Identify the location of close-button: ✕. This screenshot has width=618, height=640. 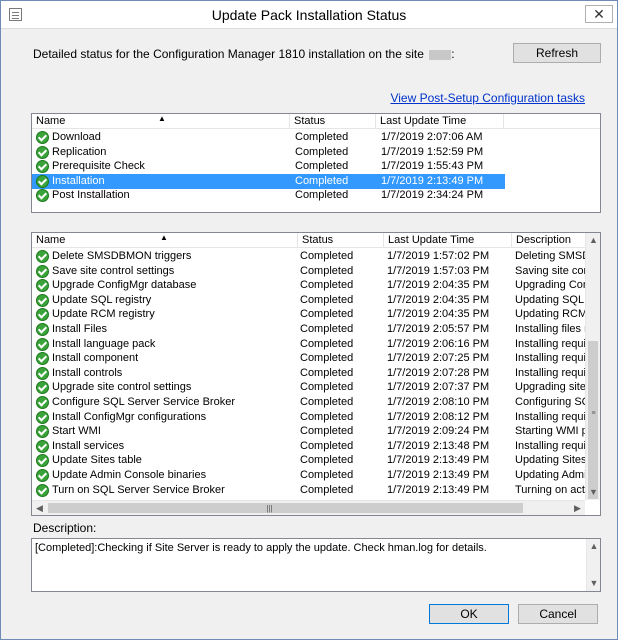
(599, 14).